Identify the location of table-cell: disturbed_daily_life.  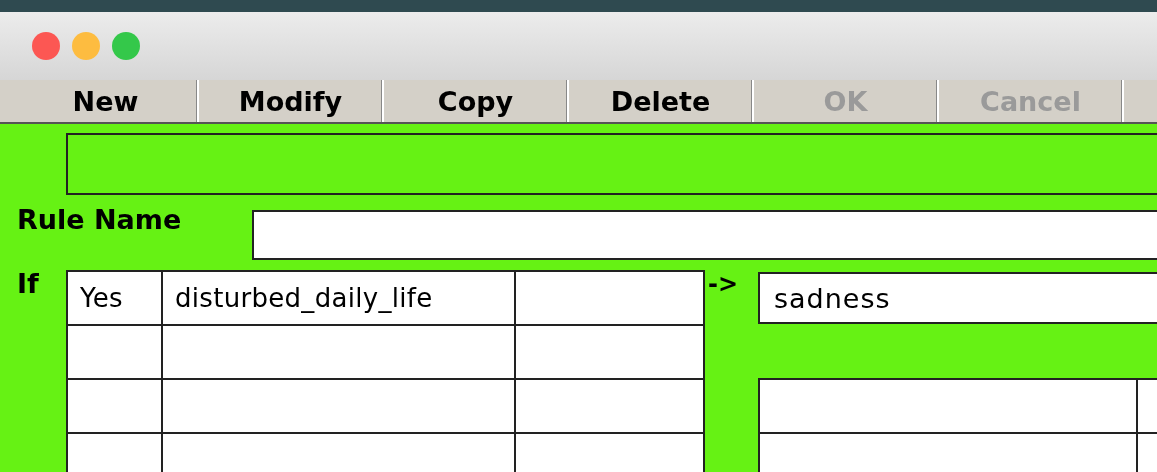
(339, 297).